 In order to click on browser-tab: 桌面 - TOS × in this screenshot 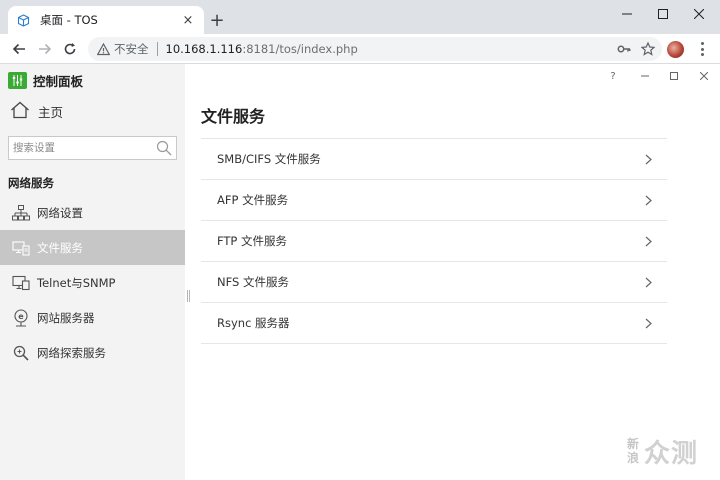, I will do `click(106, 20)`.